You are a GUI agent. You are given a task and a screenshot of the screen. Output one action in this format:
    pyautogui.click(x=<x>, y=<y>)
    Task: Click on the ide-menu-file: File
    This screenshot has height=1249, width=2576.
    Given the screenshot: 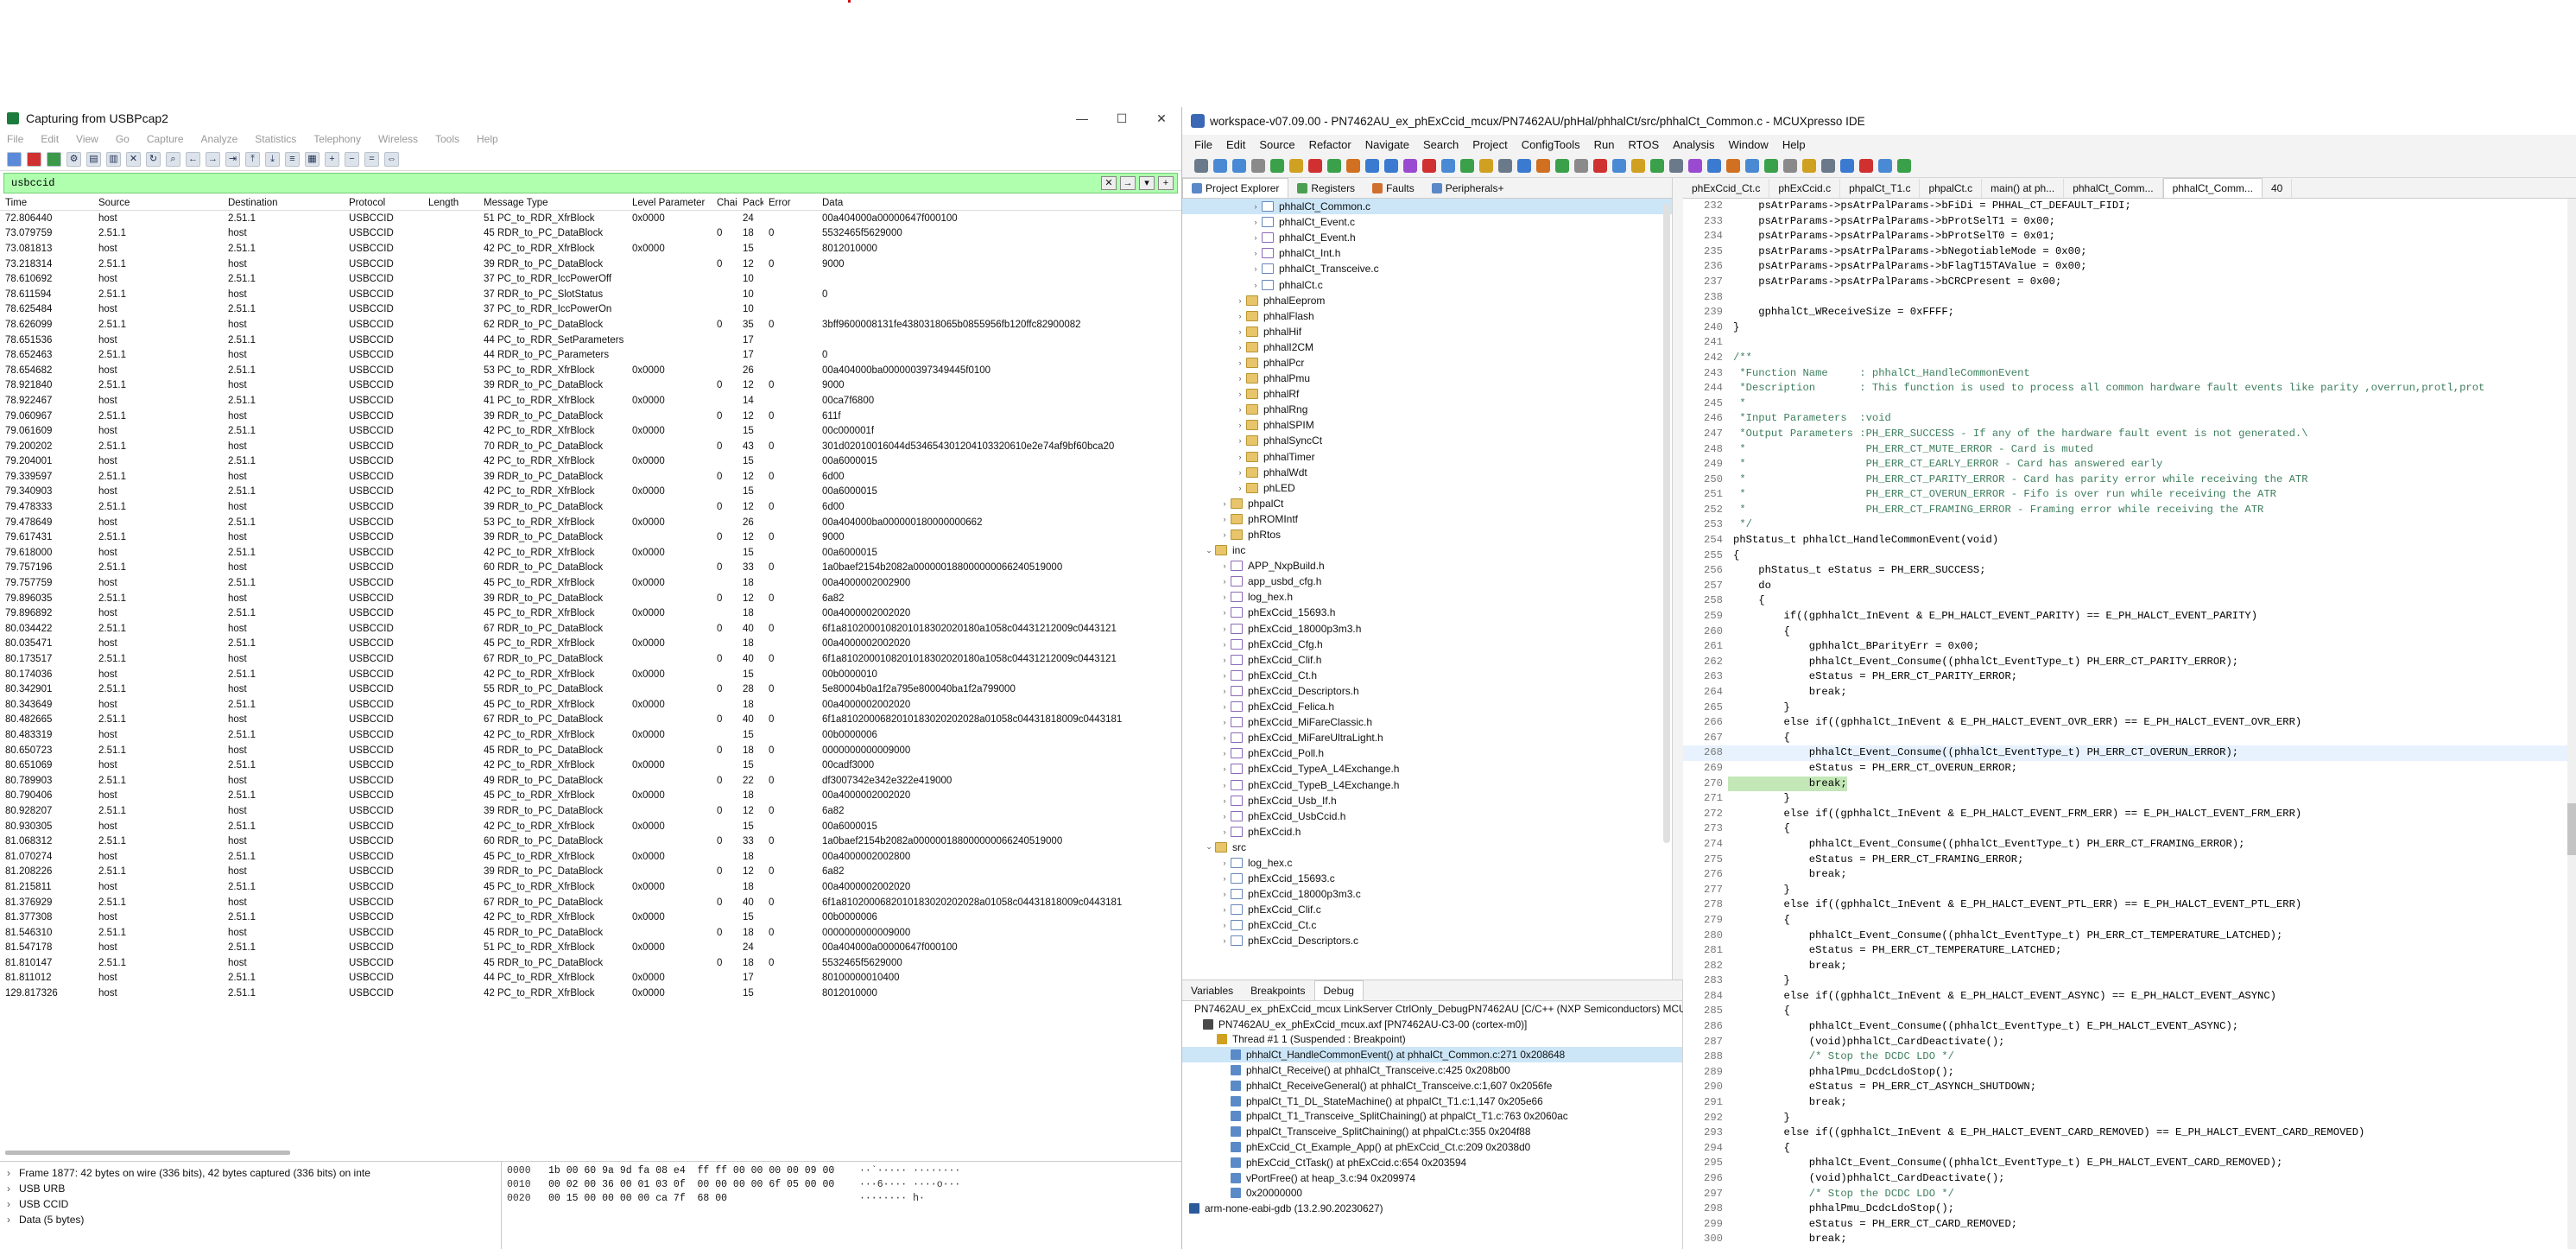 What is the action you would take?
    pyautogui.click(x=1203, y=144)
    